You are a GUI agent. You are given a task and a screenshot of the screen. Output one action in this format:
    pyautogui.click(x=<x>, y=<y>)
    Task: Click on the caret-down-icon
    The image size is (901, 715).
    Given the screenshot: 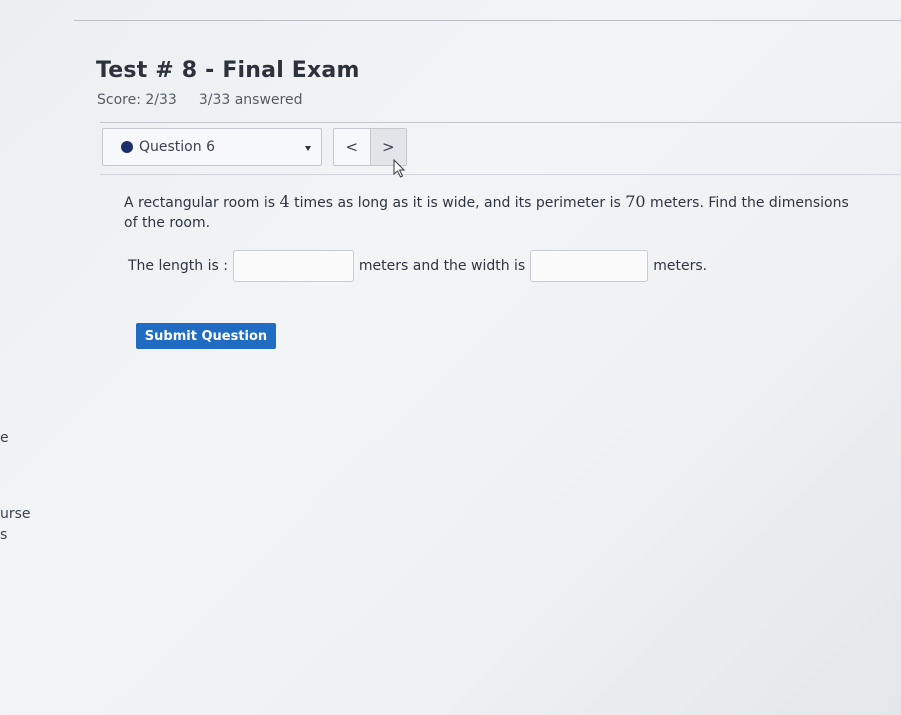 What is the action you would take?
    pyautogui.click(x=308, y=148)
    